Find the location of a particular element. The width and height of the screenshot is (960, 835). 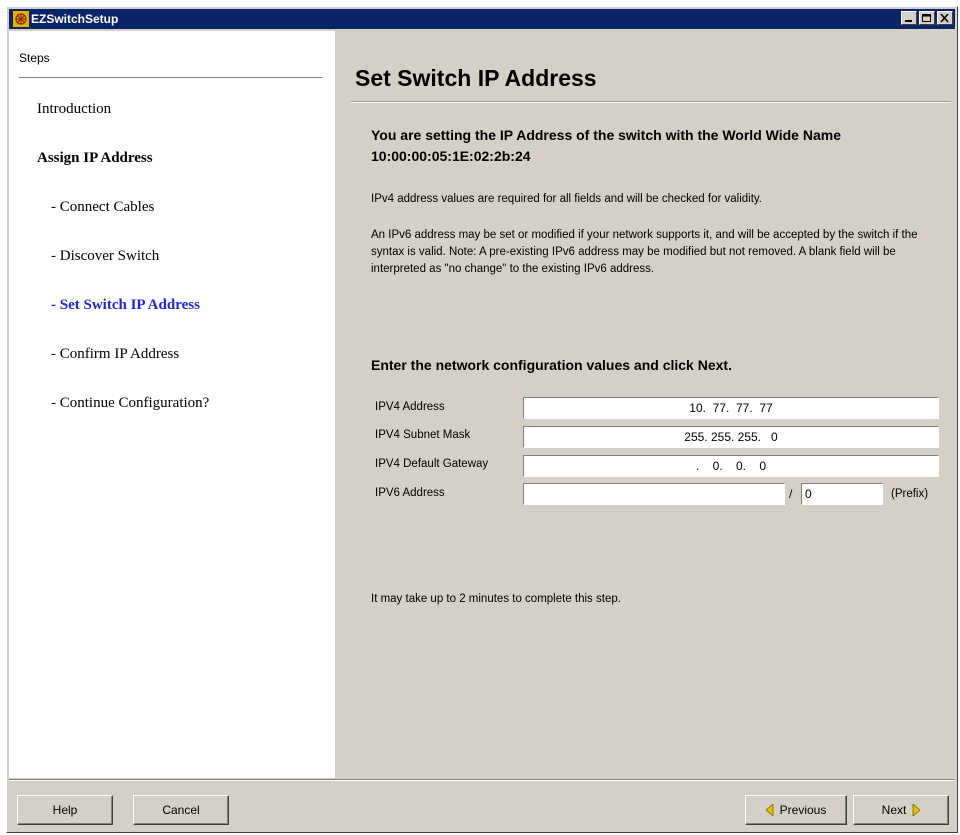

previous-arrow-icon is located at coordinates (769, 810).